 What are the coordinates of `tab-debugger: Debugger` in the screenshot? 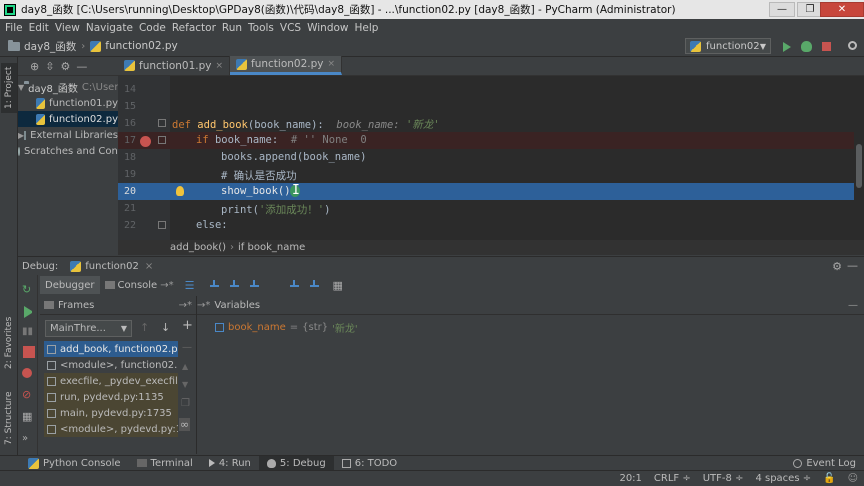 It's located at (70, 285).